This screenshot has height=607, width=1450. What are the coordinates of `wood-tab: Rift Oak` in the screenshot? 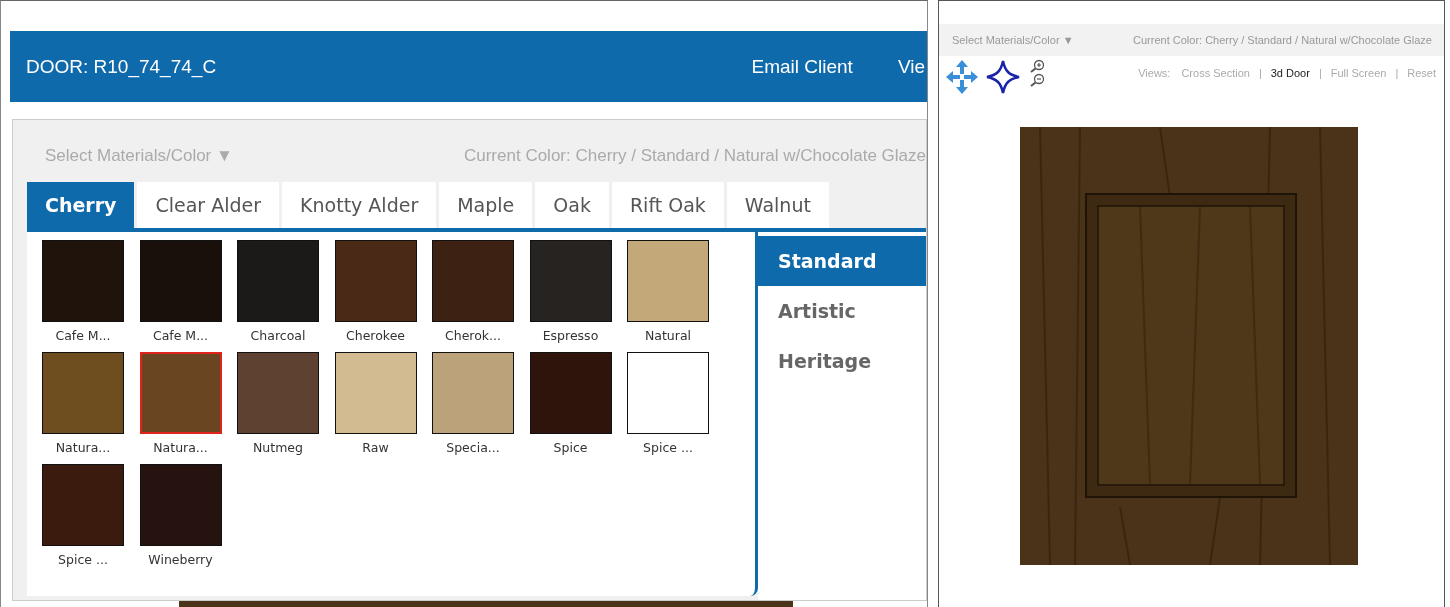 It's located at (667, 205).